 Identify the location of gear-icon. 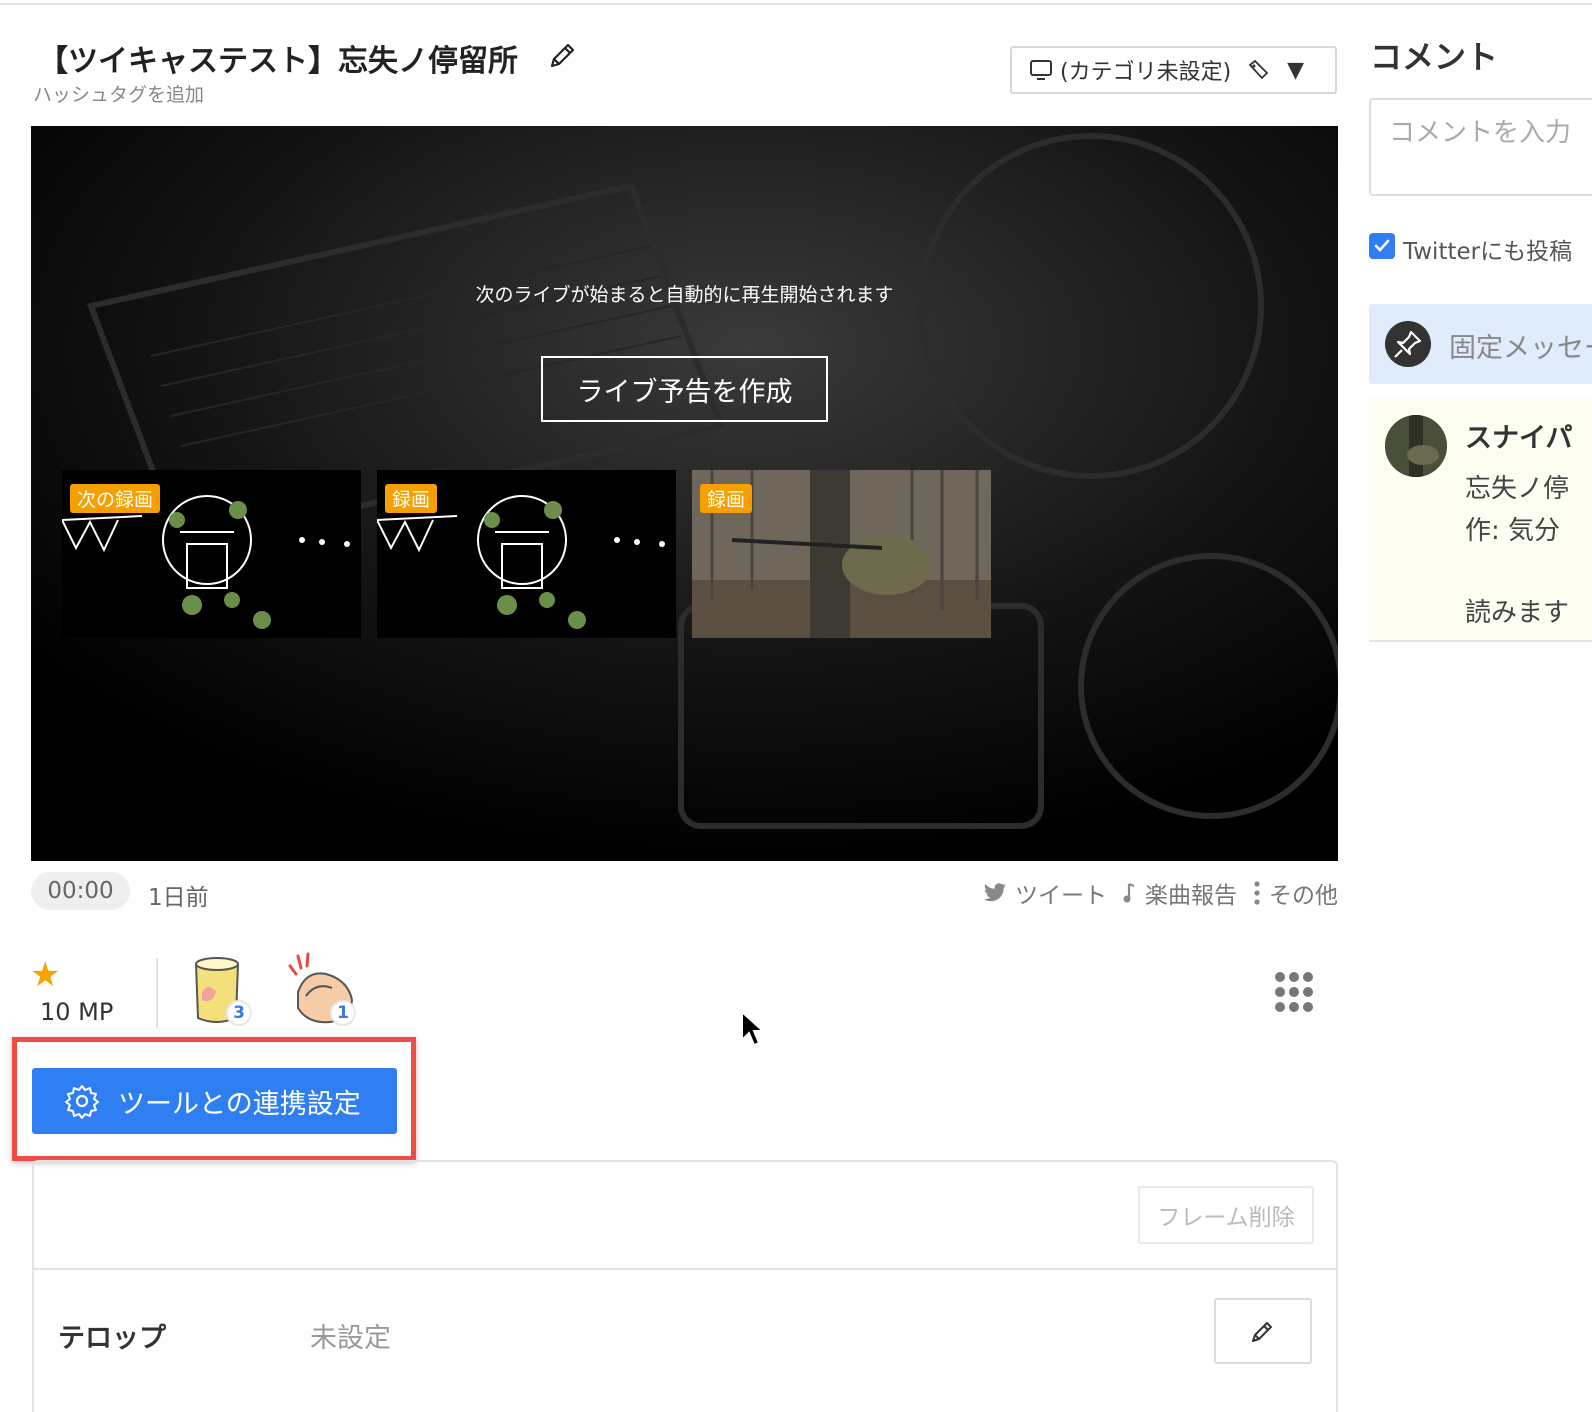
(82, 1102).